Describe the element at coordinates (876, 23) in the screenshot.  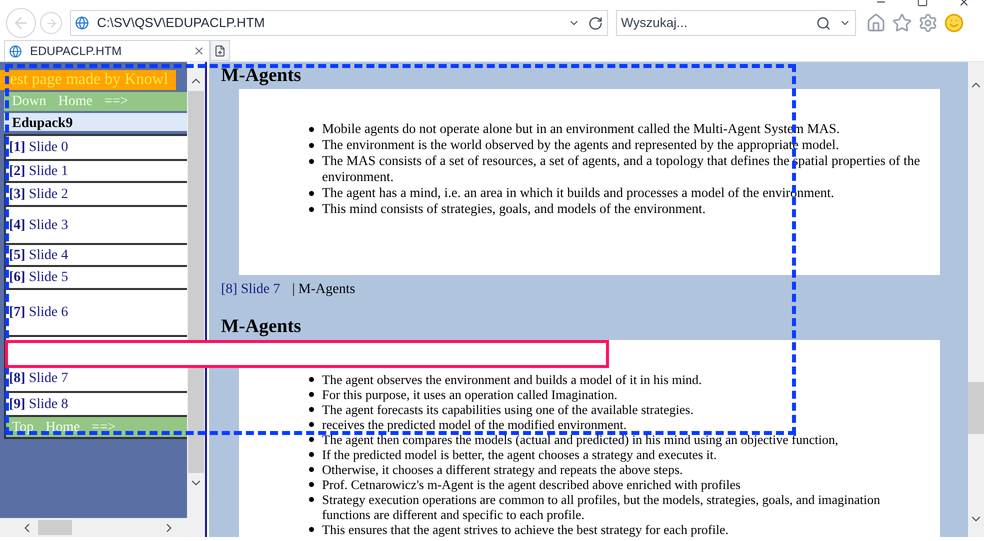
I see `home-icon` at that location.